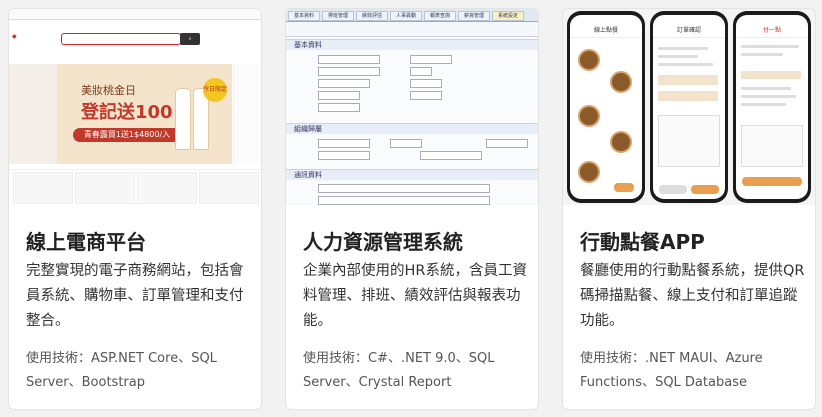  I want to click on hr-tab: 人事異動, so click(406, 16).